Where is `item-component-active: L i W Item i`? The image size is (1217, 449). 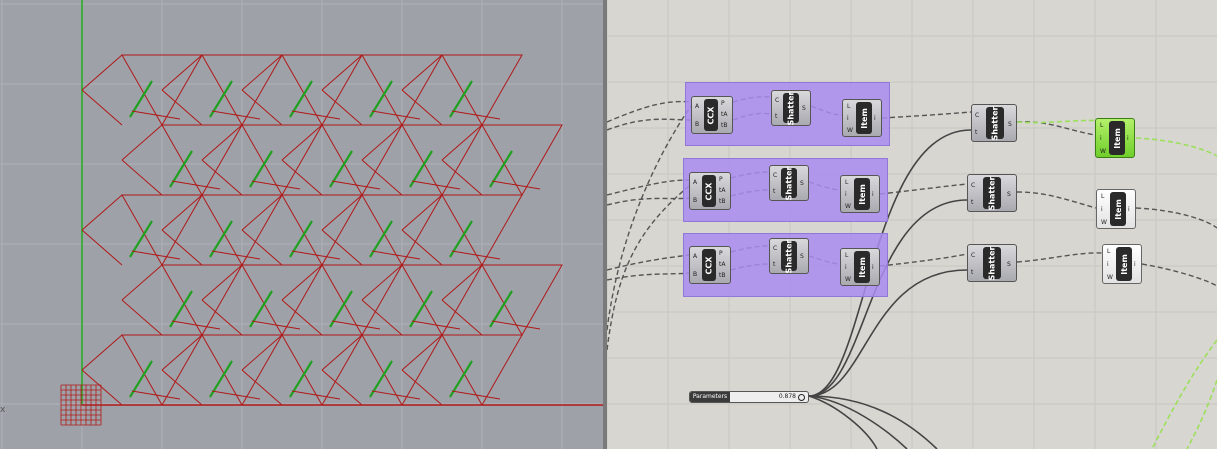 item-component-active: L i W Item i is located at coordinates (1115, 138).